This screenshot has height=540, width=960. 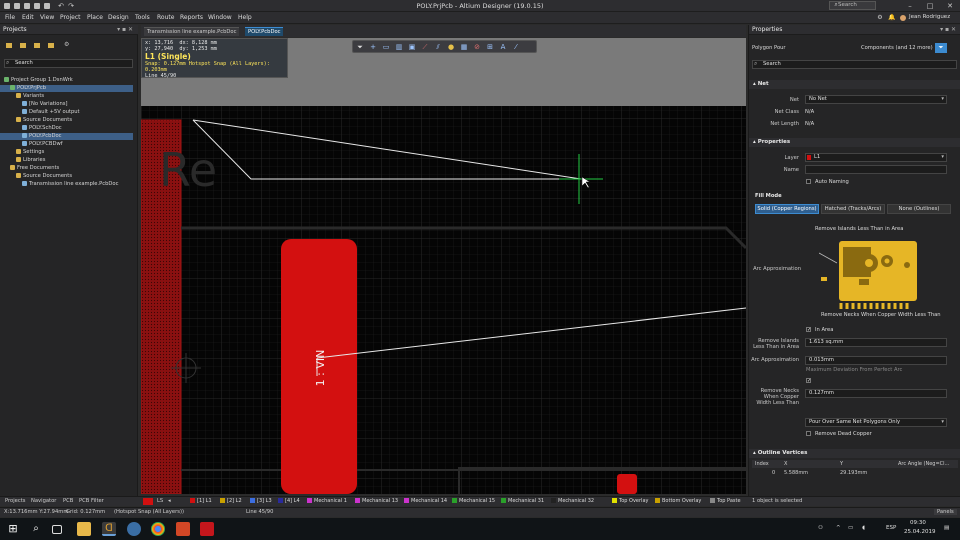 I want to click on minimize-icon: –, so click(x=910, y=6).